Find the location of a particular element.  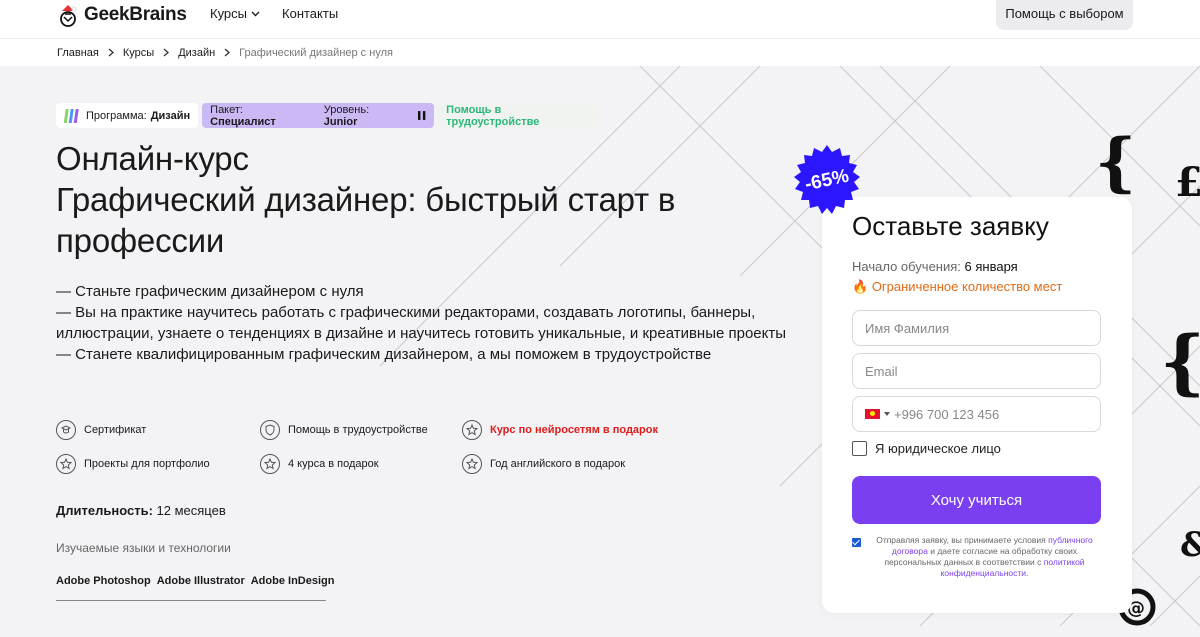

divider is located at coordinates (191, 600).